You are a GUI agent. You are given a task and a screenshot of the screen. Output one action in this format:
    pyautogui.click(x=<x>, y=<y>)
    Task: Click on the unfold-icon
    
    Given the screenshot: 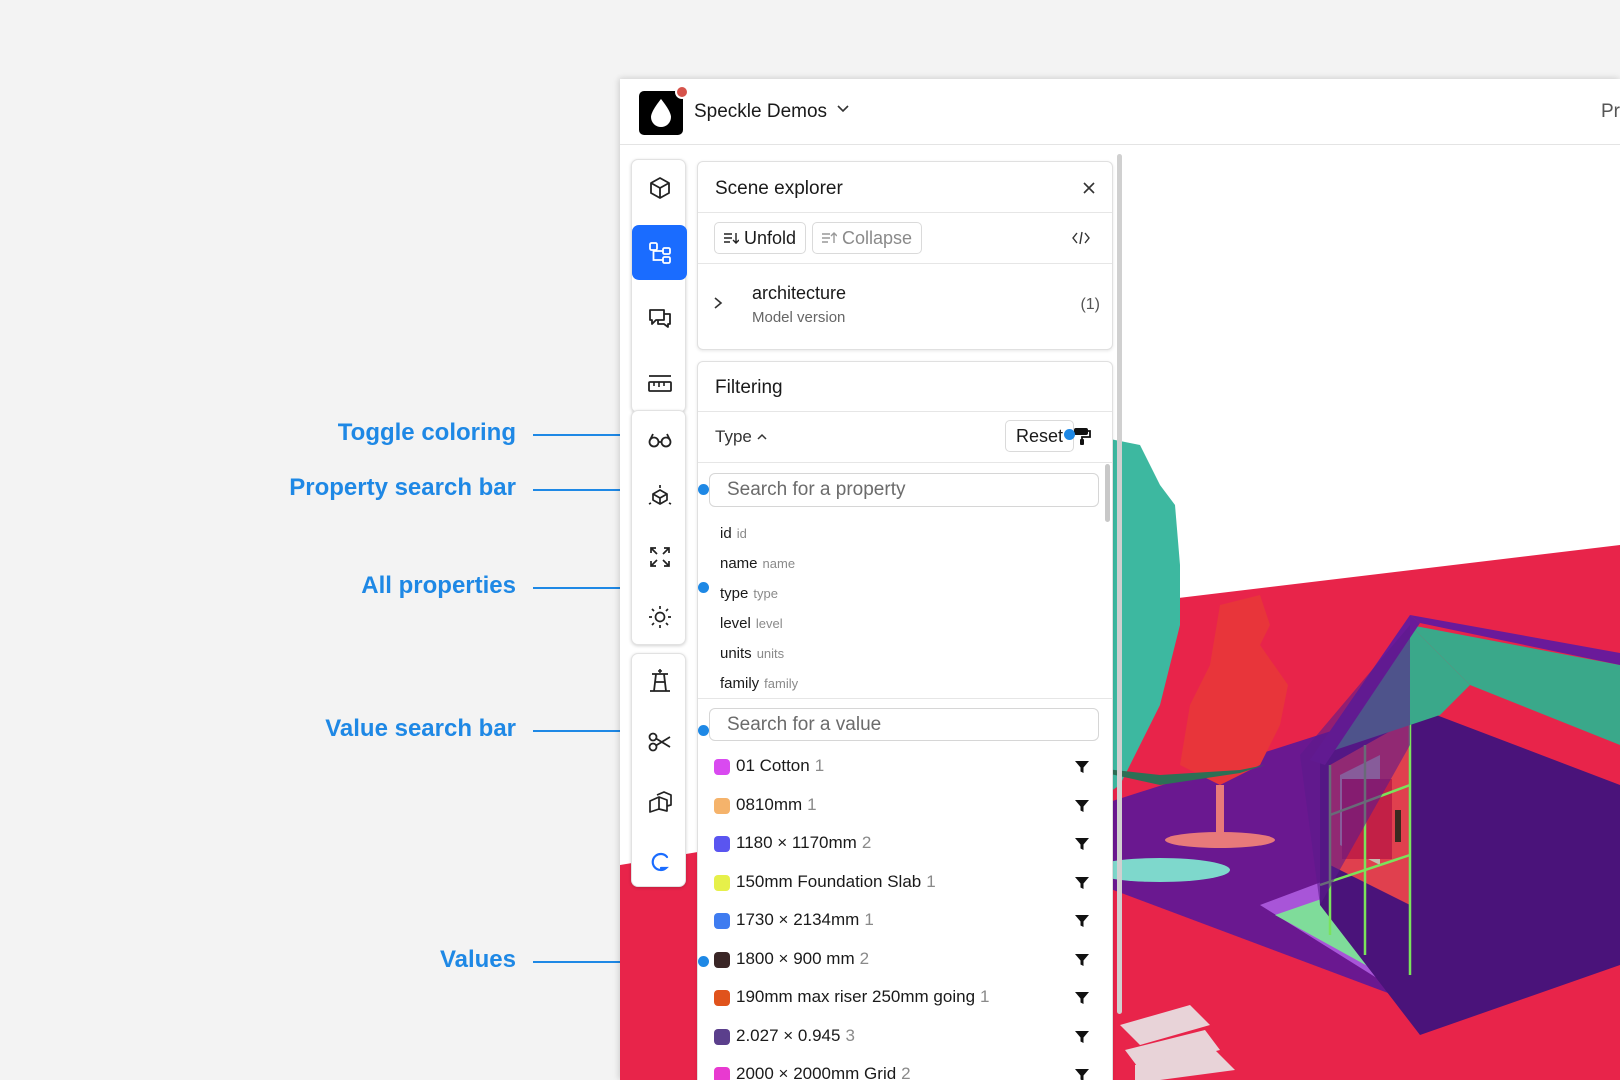 What is the action you would take?
    pyautogui.click(x=731, y=238)
    